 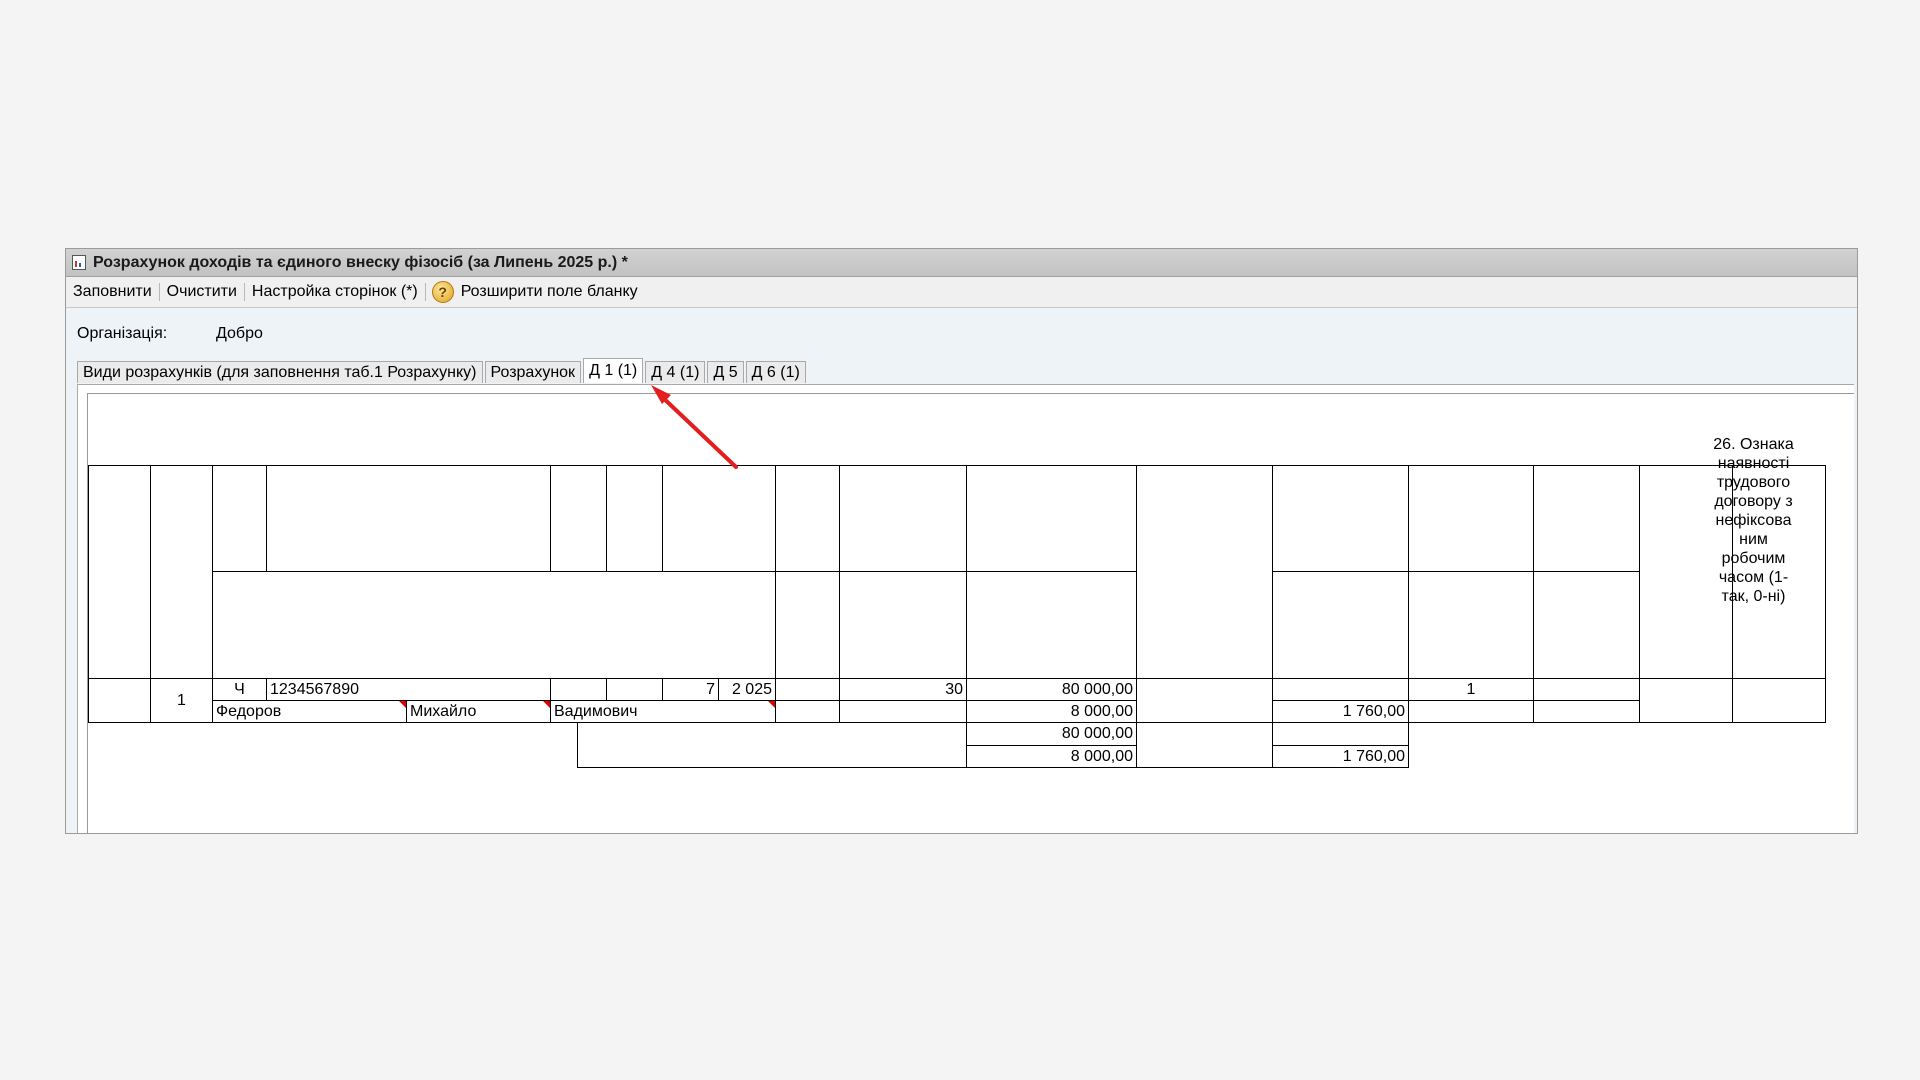 I want to click on arrow-shaft, so click(x=697, y=430).